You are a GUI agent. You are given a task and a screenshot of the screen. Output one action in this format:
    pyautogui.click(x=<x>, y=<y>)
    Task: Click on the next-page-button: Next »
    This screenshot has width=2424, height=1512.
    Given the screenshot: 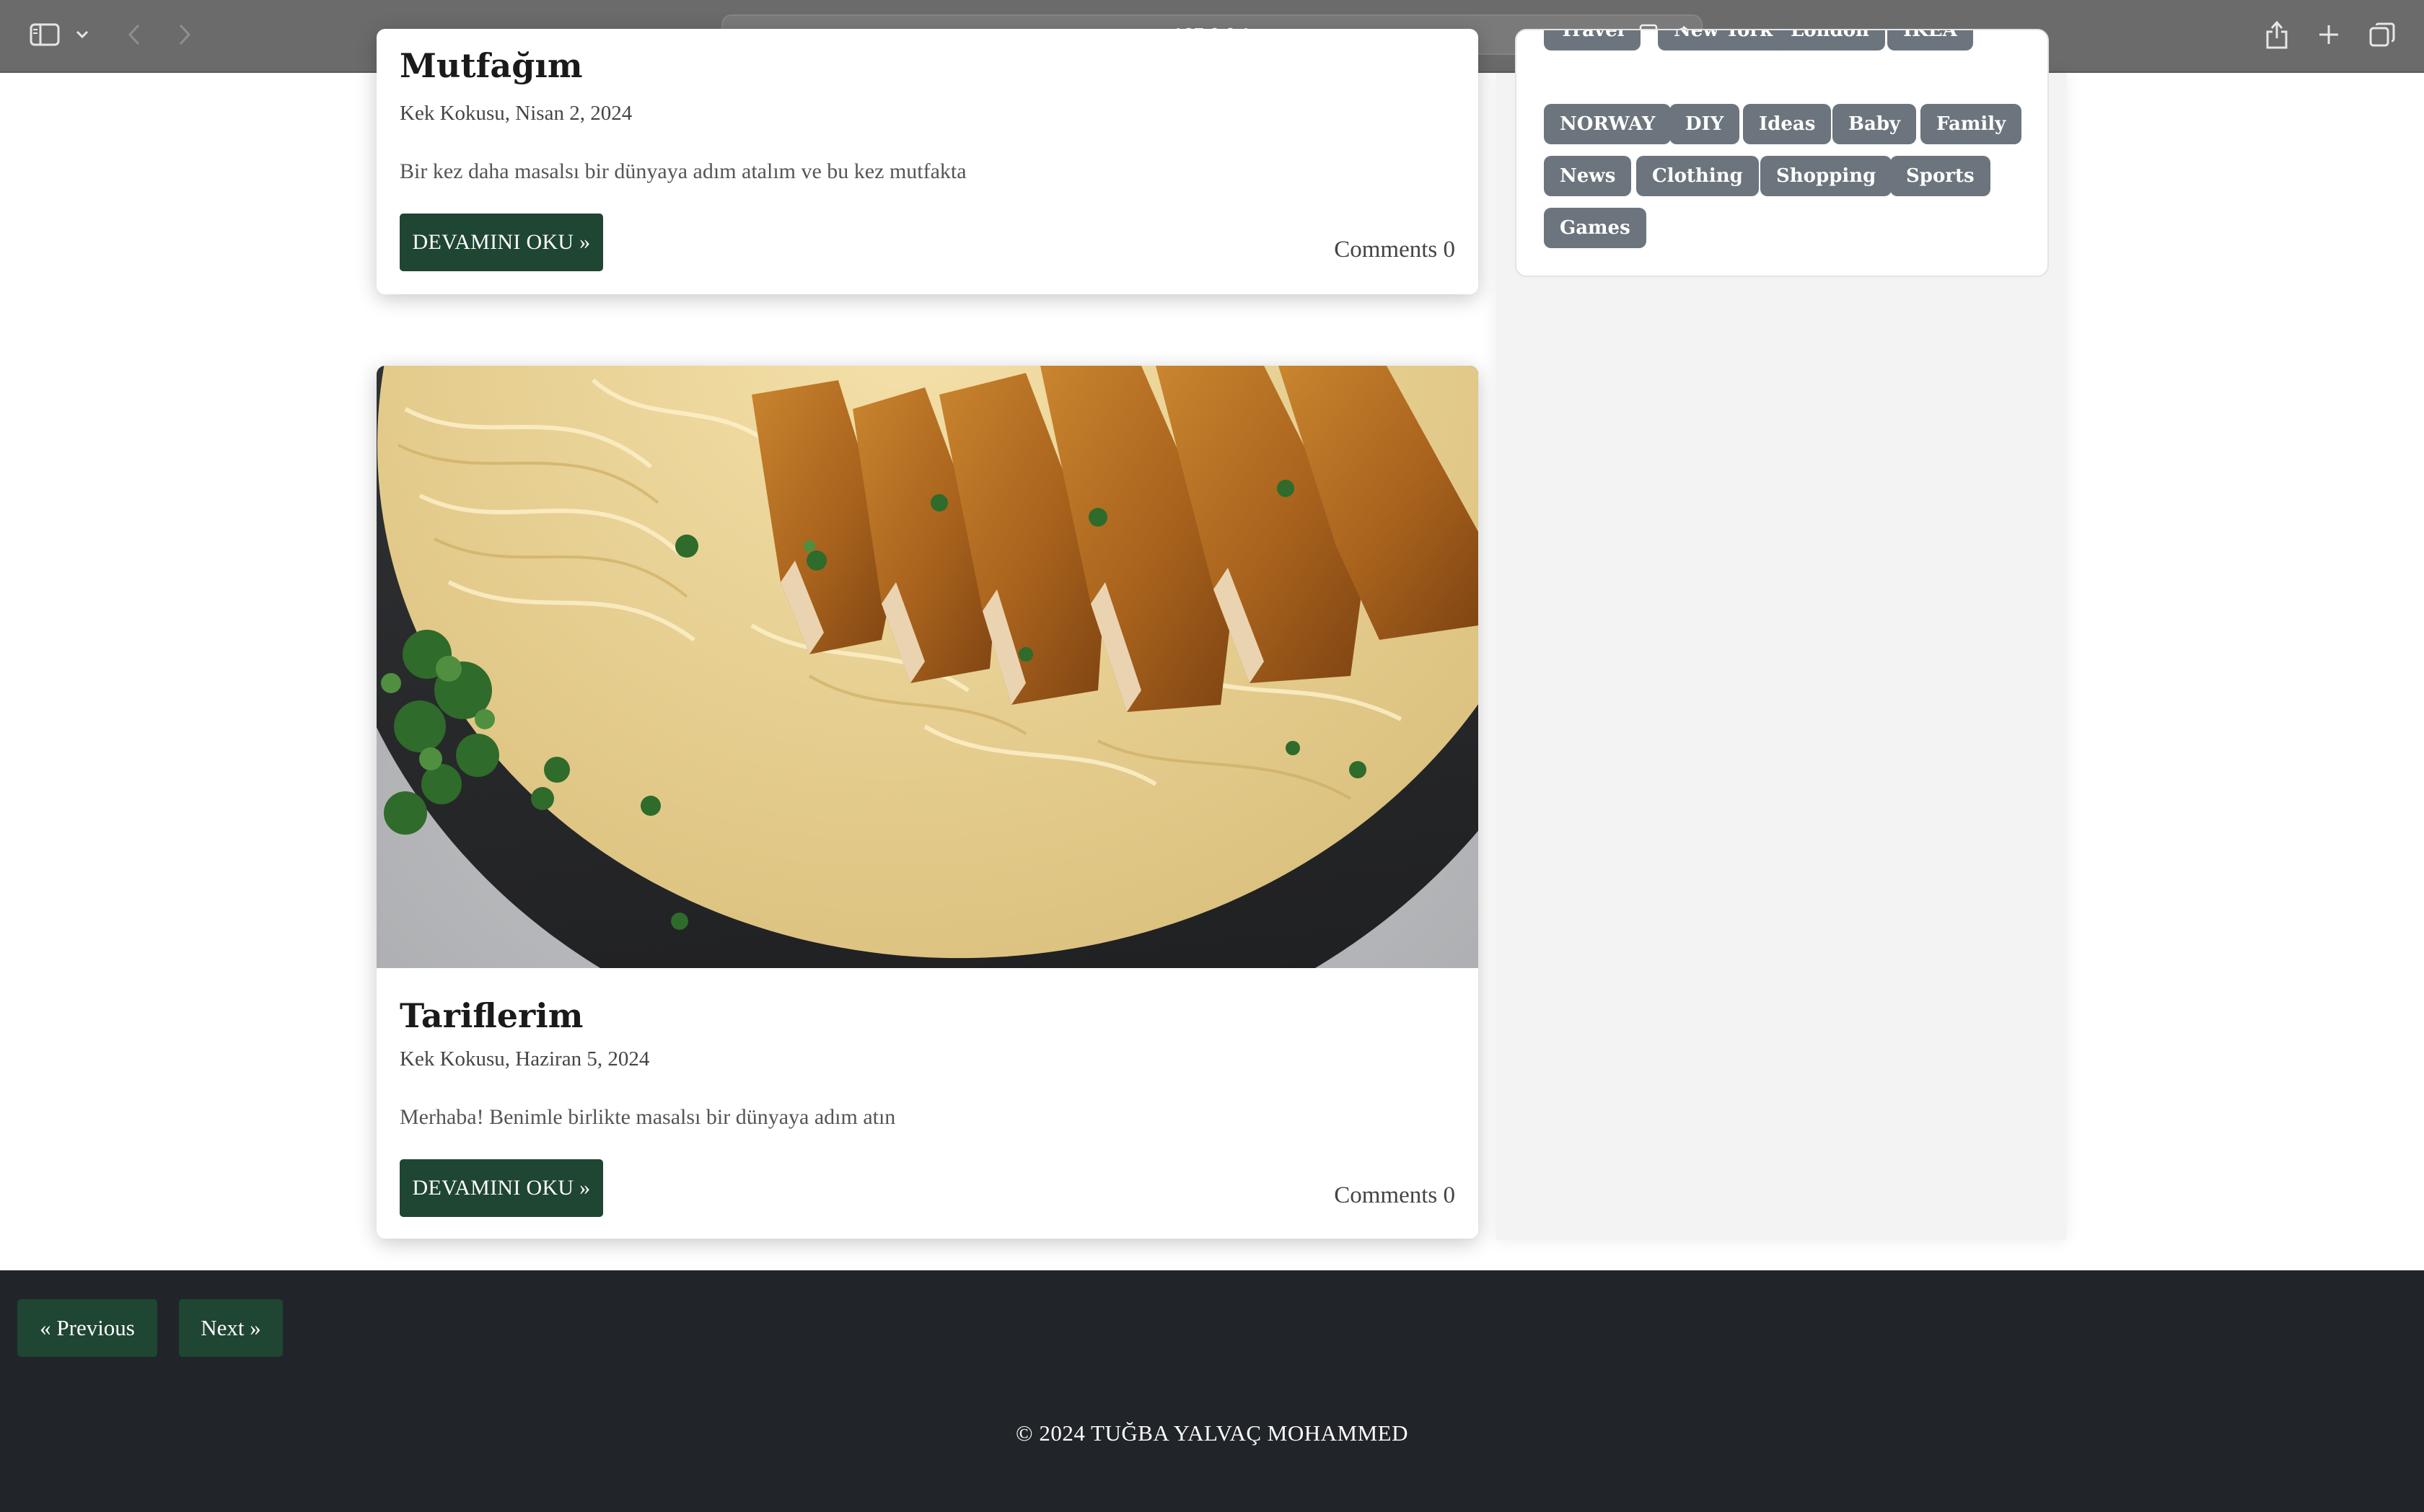 What is the action you would take?
    pyautogui.click(x=231, y=1328)
    